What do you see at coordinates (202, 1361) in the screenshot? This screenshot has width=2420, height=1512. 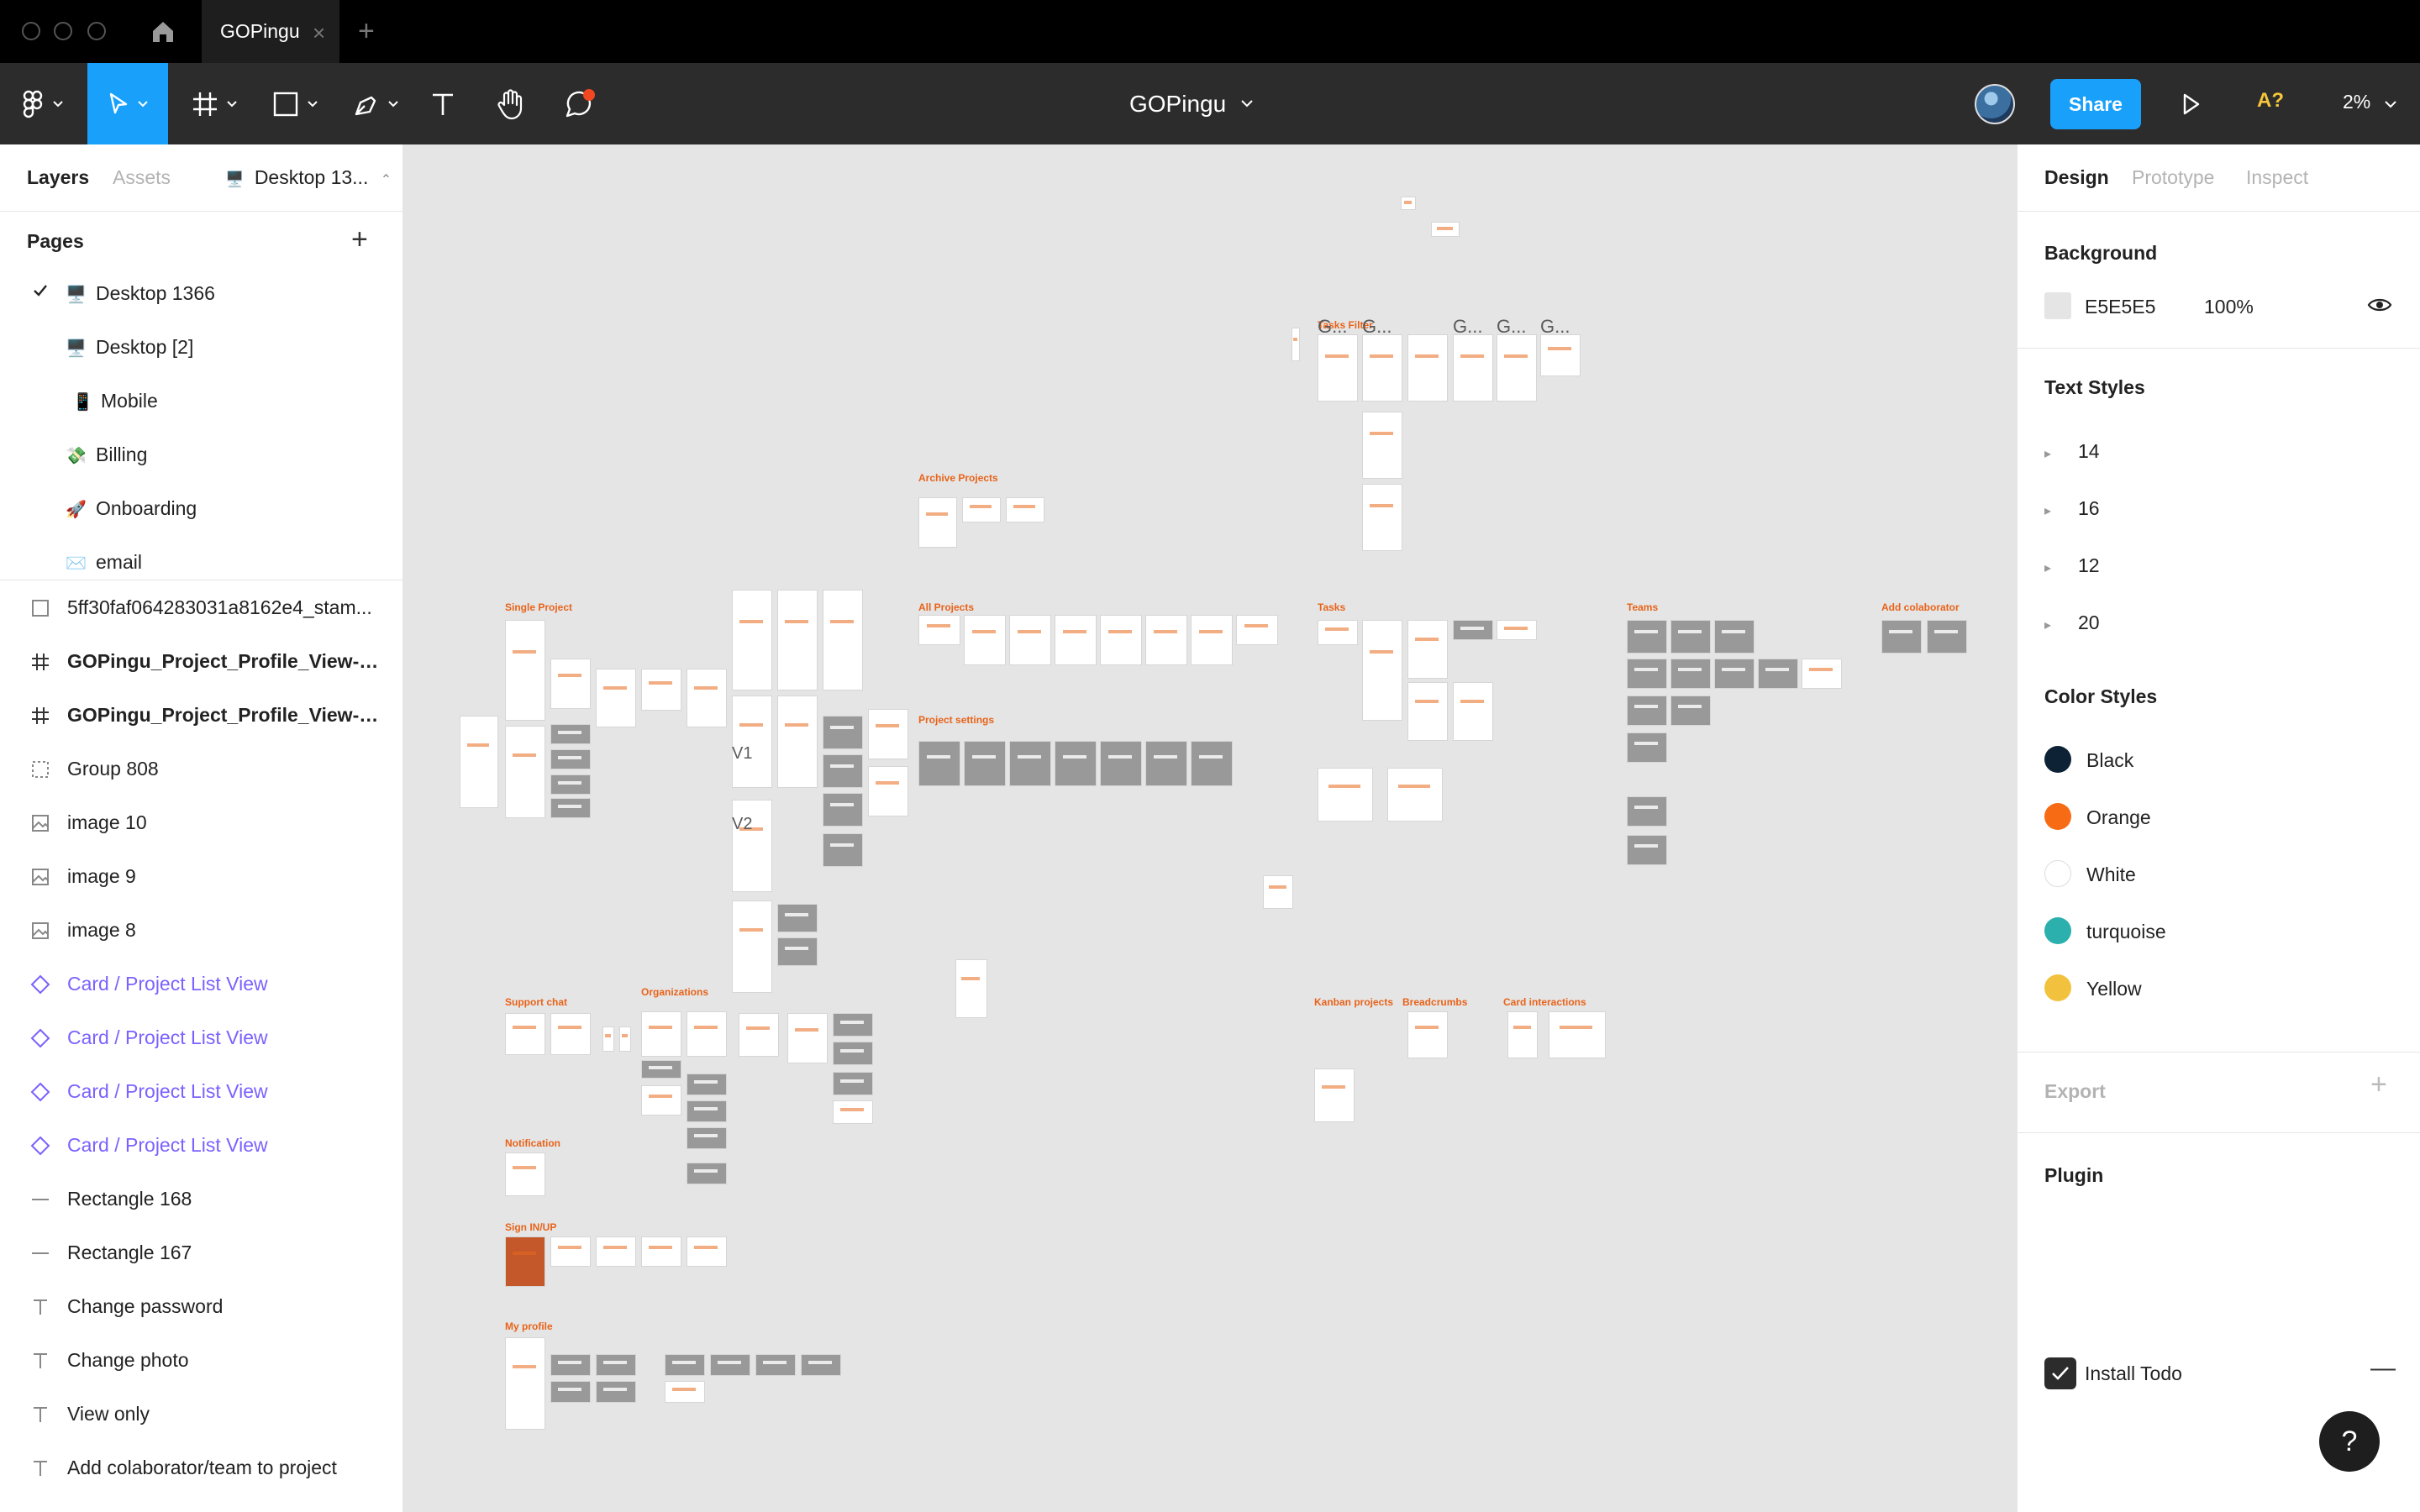 I see `layer-text: Change photo` at bounding box center [202, 1361].